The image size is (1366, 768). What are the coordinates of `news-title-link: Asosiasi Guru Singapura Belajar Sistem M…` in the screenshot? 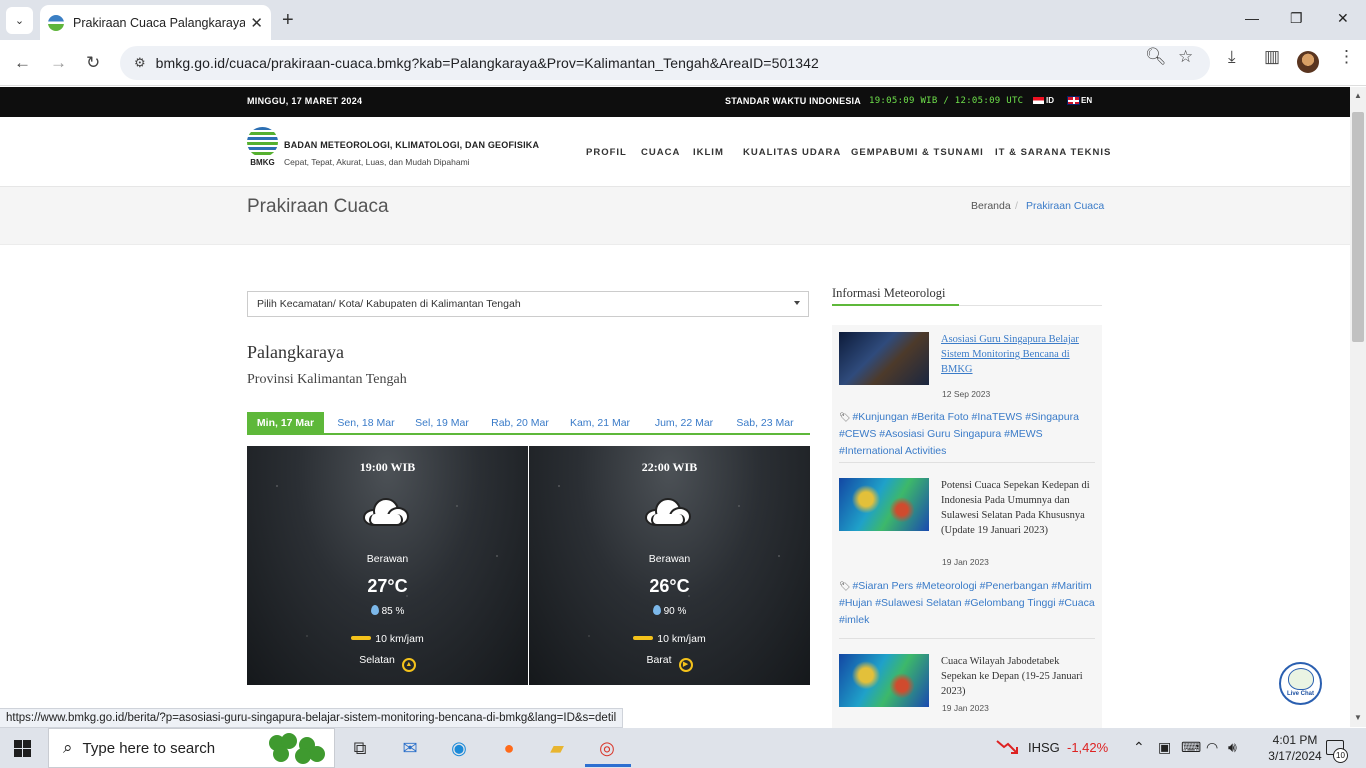 It's located at (1016, 354).